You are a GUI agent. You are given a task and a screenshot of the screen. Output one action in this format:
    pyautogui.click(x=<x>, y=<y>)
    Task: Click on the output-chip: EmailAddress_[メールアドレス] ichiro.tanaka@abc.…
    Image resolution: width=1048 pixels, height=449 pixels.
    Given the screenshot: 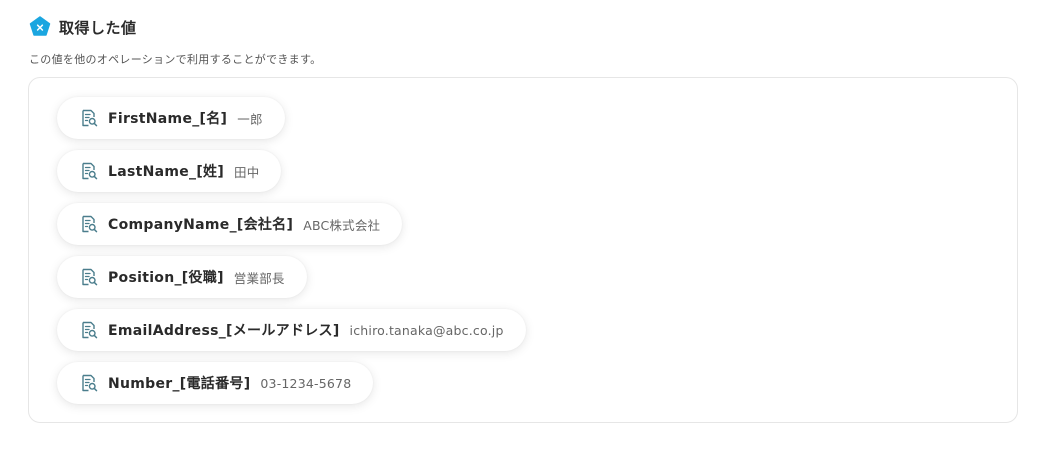 What is the action you would take?
    pyautogui.click(x=291, y=330)
    